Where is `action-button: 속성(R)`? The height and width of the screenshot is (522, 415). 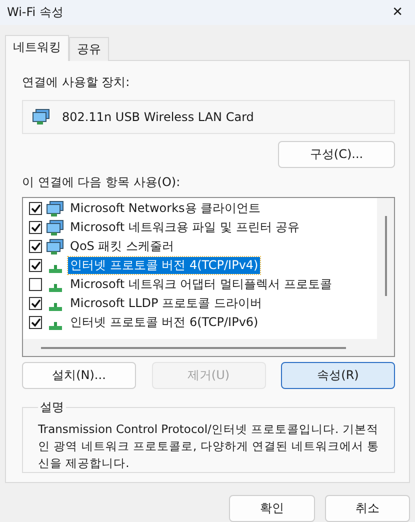
action-button: 속성(R) is located at coordinates (338, 376).